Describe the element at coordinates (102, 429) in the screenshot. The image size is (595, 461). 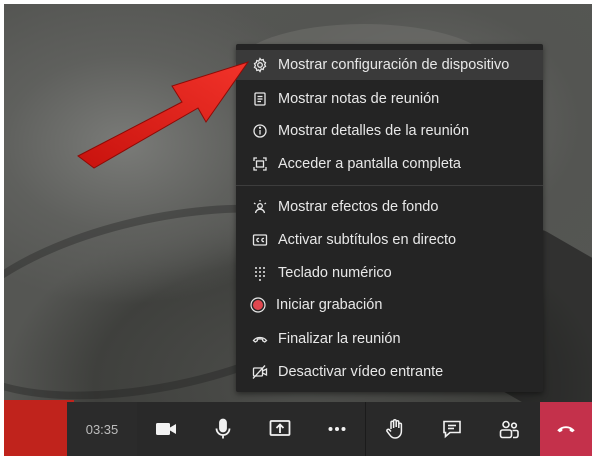
I see `call-timer: 03:35` at that location.